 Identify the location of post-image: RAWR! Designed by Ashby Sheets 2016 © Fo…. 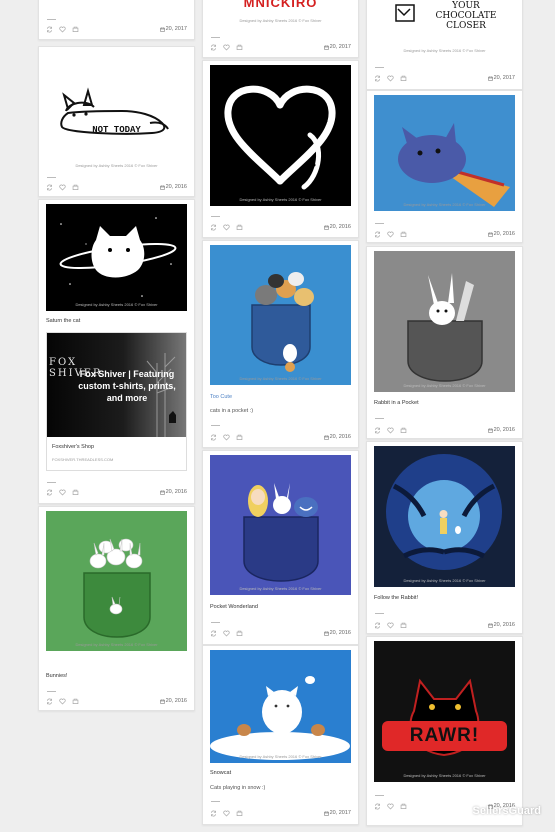
(444, 711).